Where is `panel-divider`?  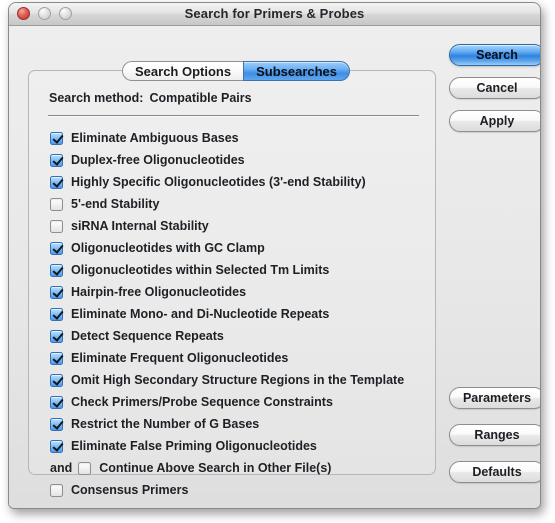
panel-divider is located at coordinates (233, 115).